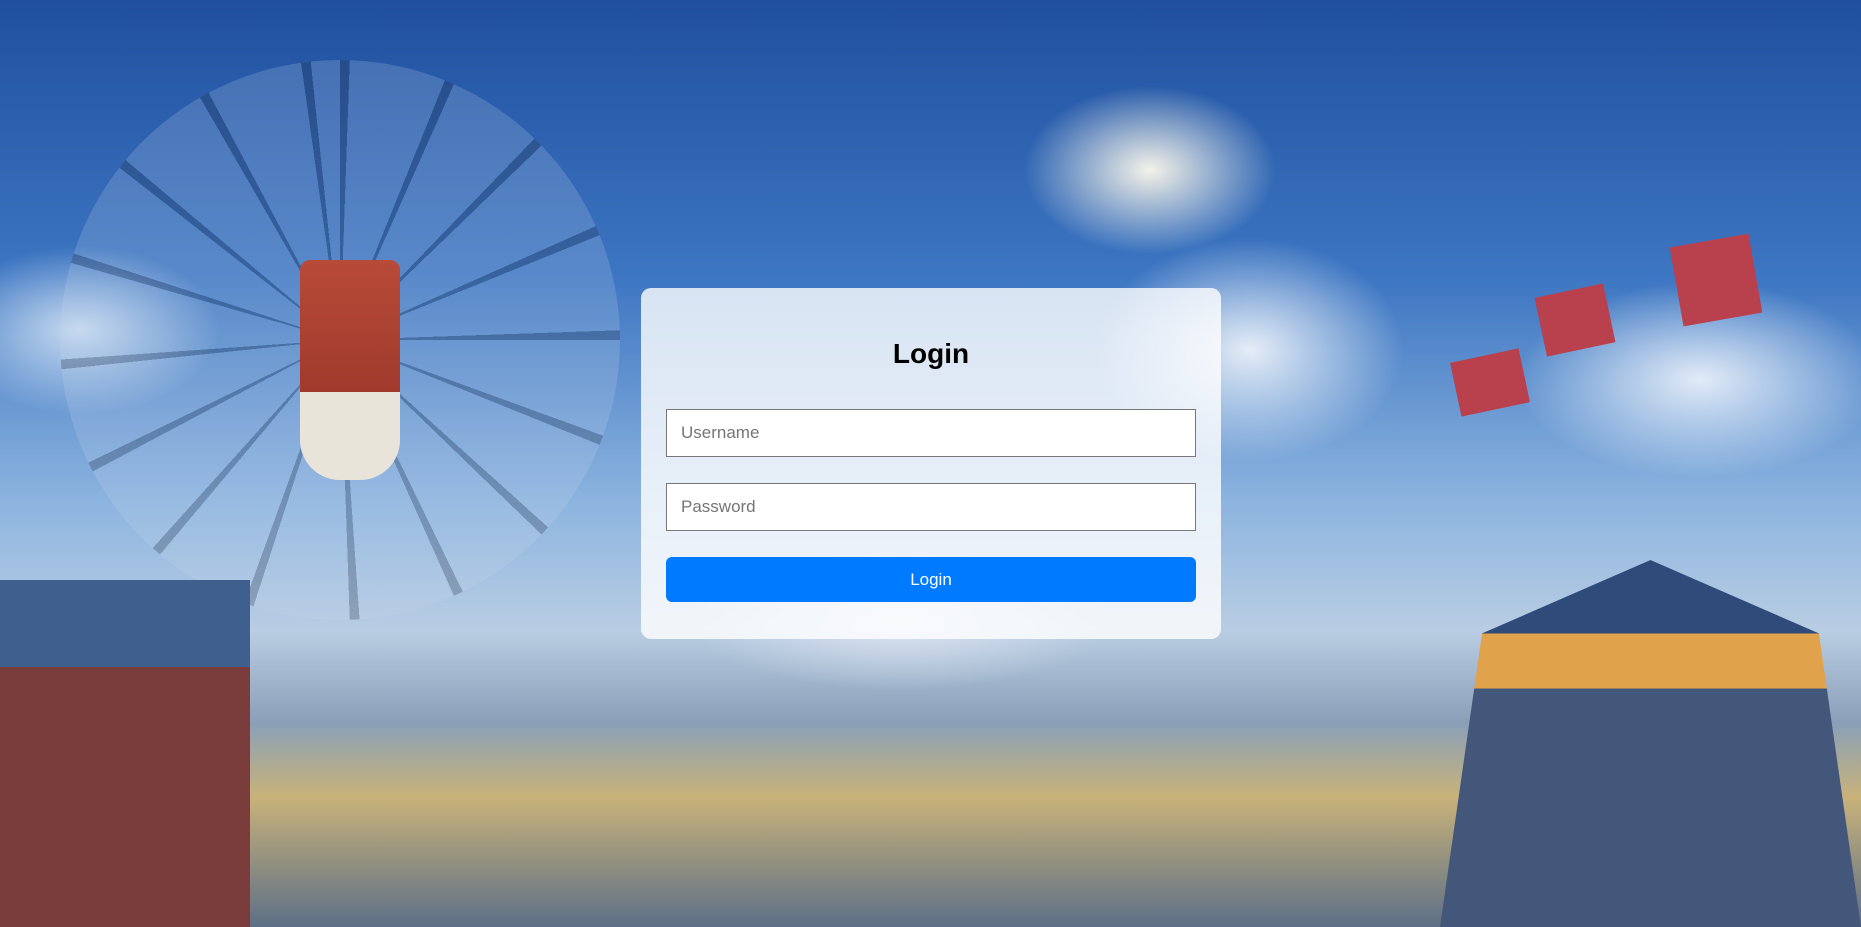 The width and height of the screenshot is (1861, 927). What do you see at coordinates (1650, 743) in the screenshot?
I see `pagoda-illustration` at bounding box center [1650, 743].